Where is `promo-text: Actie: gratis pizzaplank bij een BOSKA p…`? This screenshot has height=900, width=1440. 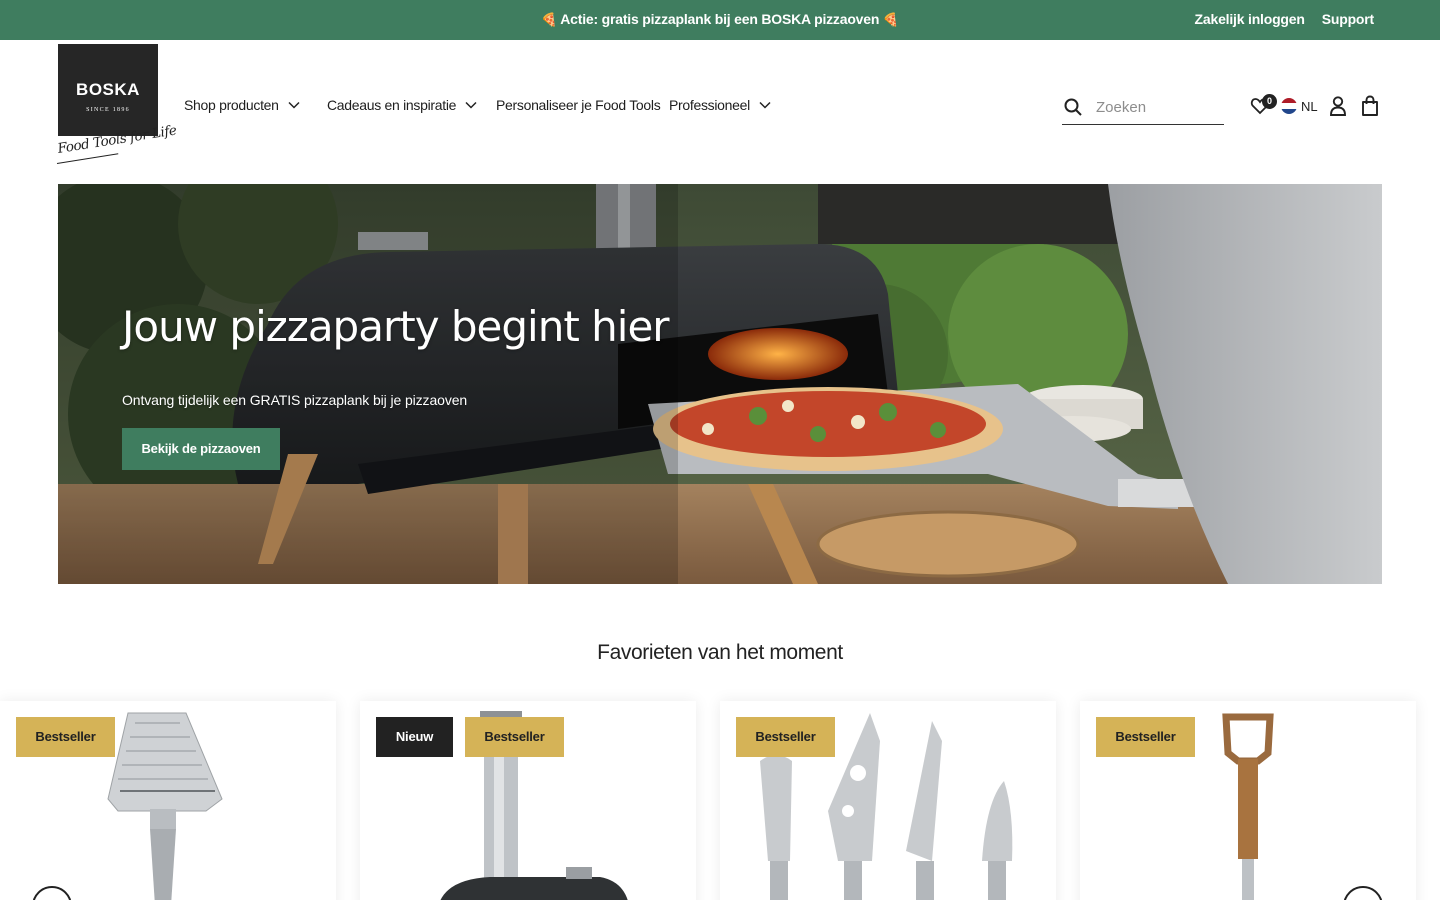
promo-text: Actie: gratis pizzaplank bij een BOSKA p… is located at coordinates (720, 19).